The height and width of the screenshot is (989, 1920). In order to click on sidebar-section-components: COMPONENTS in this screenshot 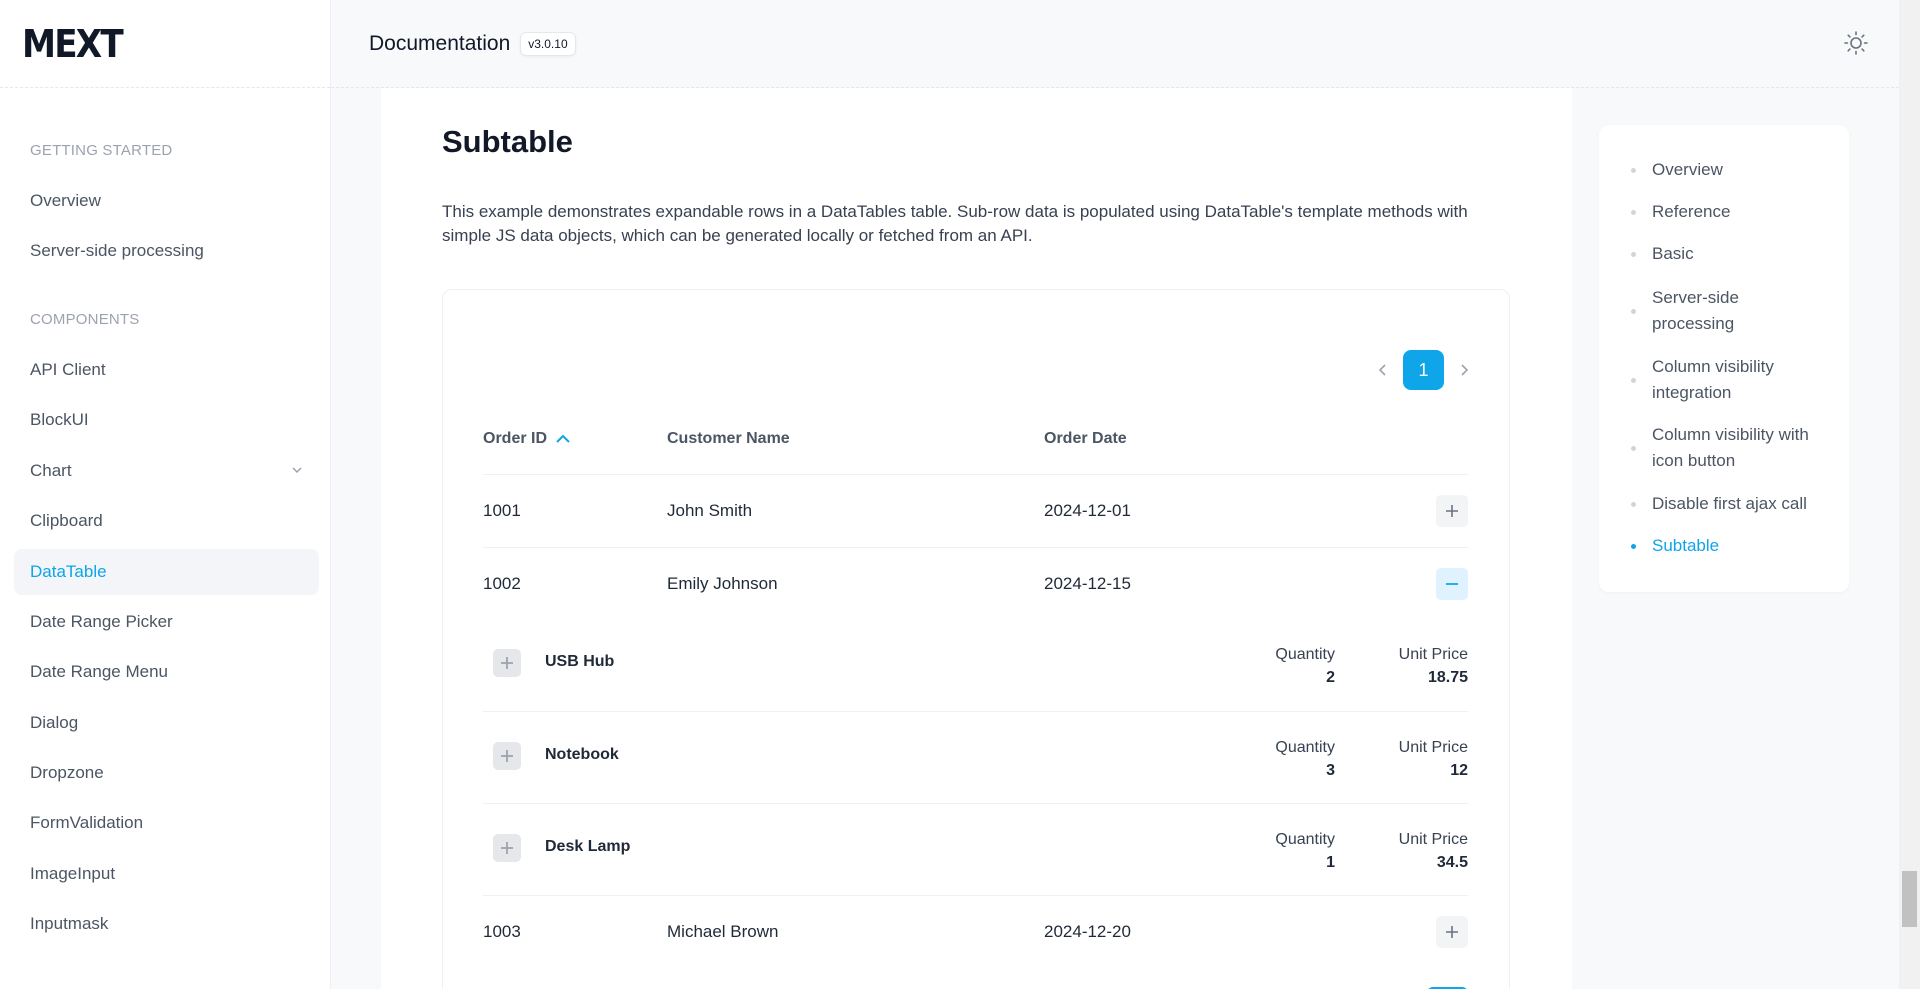, I will do `click(85, 319)`.